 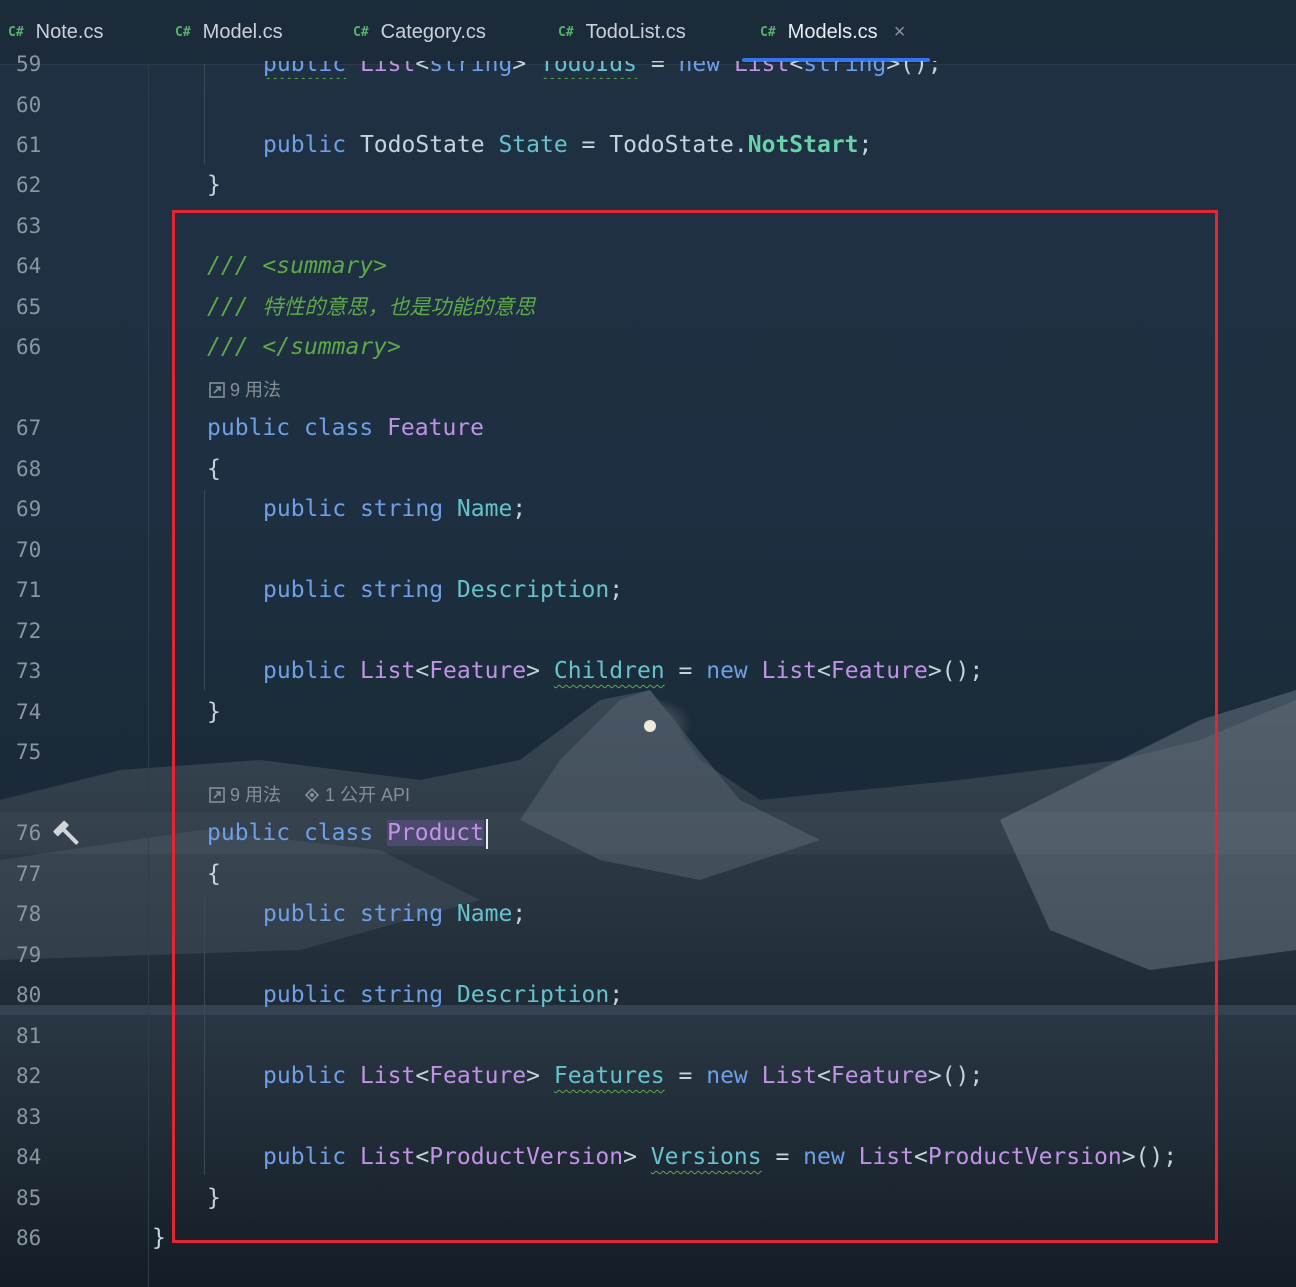 What do you see at coordinates (29, 955) in the screenshot?
I see `line-number: 79` at bounding box center [29, 955].